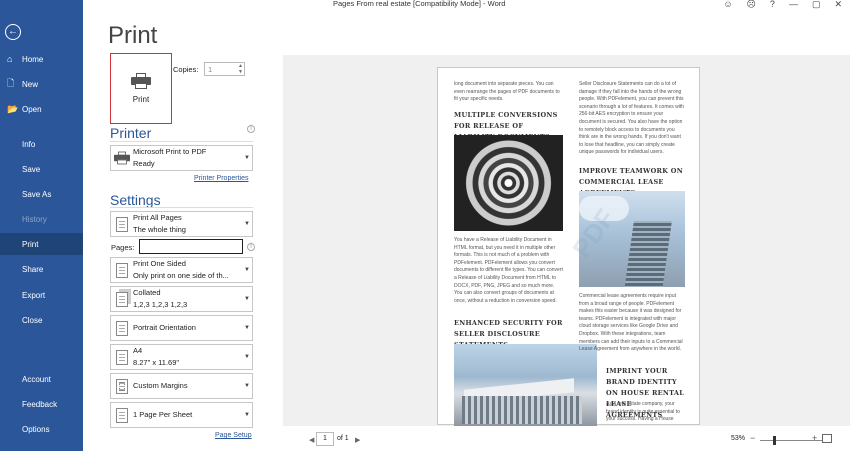 This screenshot has width=850, height=451. I want to click on nav-history: History, so click(41, 219).